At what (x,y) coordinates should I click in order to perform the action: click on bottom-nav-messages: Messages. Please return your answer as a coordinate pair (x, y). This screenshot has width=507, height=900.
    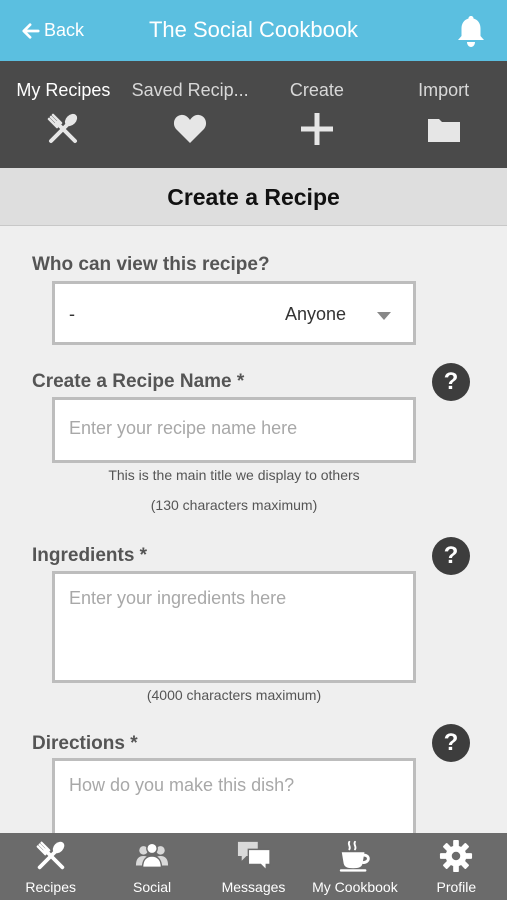
    Looking at the image, I should click on (253, 866).